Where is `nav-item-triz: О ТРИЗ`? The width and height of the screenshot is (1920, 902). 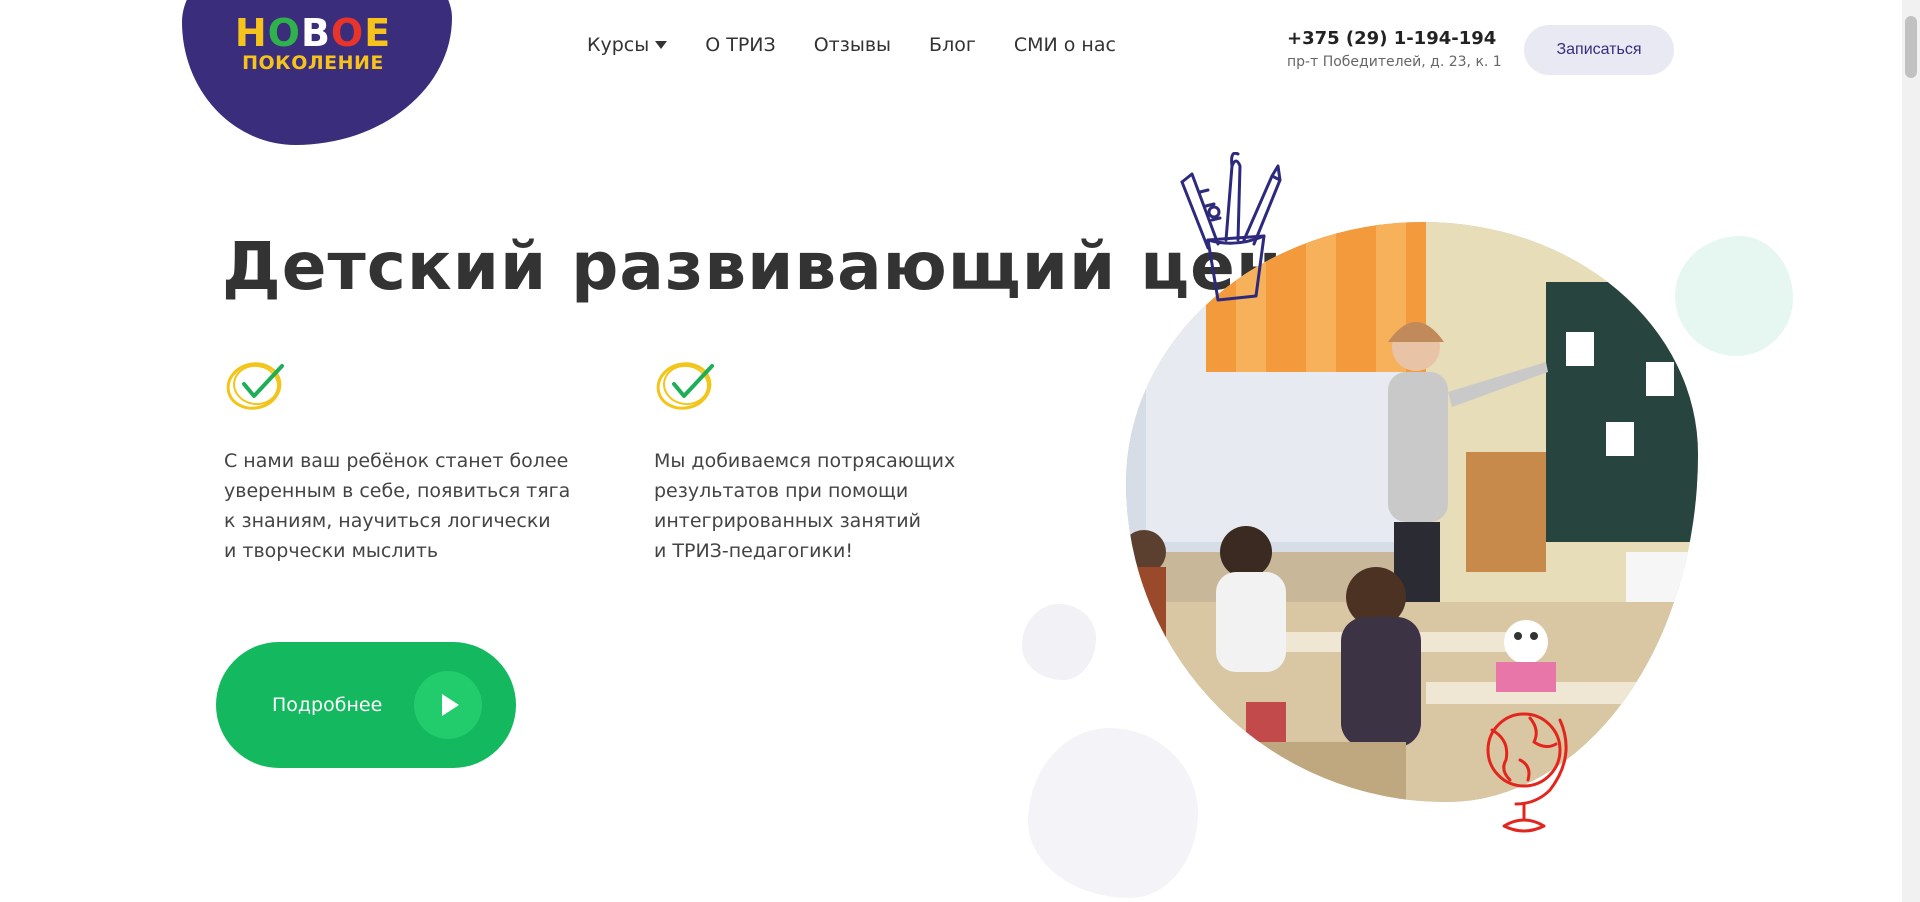
nav-item-triz: О ТРИЗ is located at coordinates (740, 45).